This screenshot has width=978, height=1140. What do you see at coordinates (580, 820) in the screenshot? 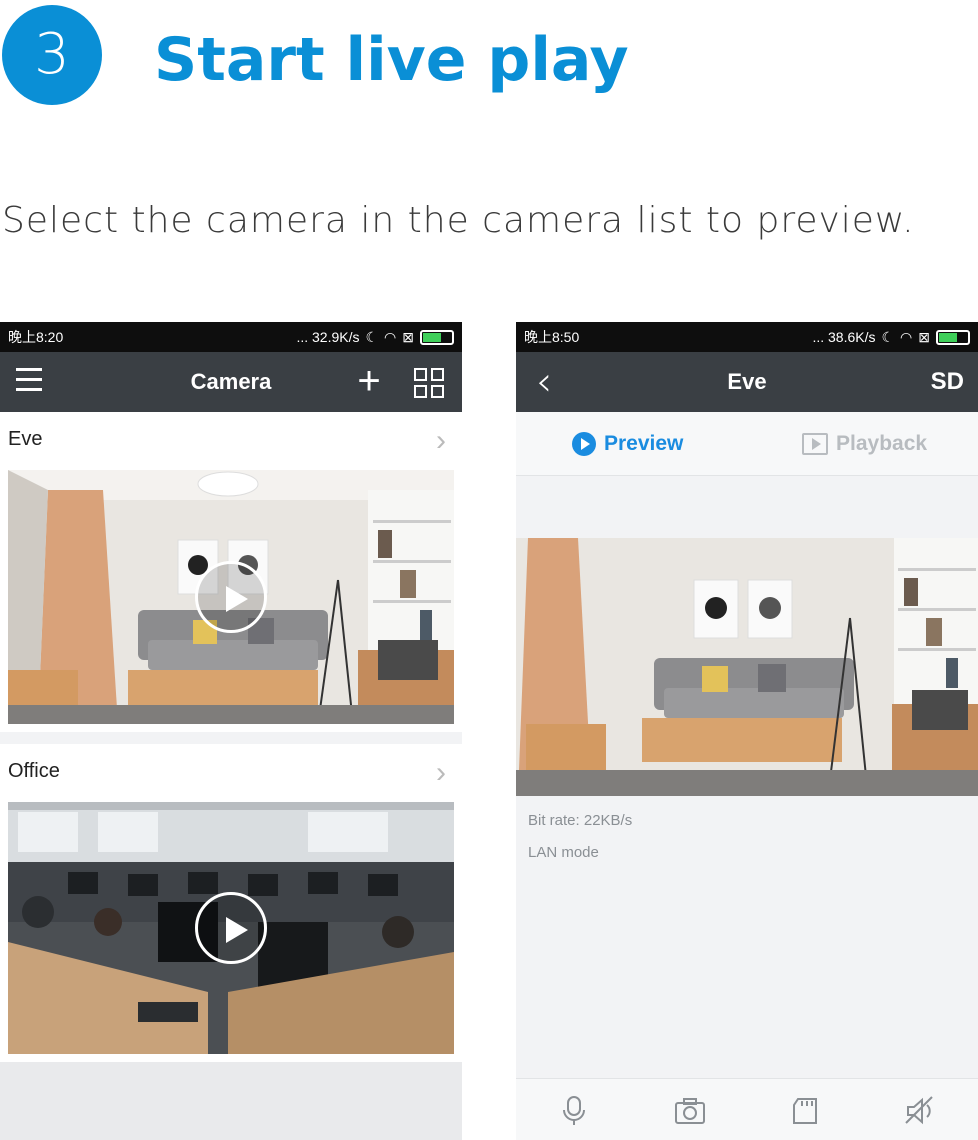
I see `bitrate-text: Bit rate: 22KB/s` at bounding box center [580, 820].